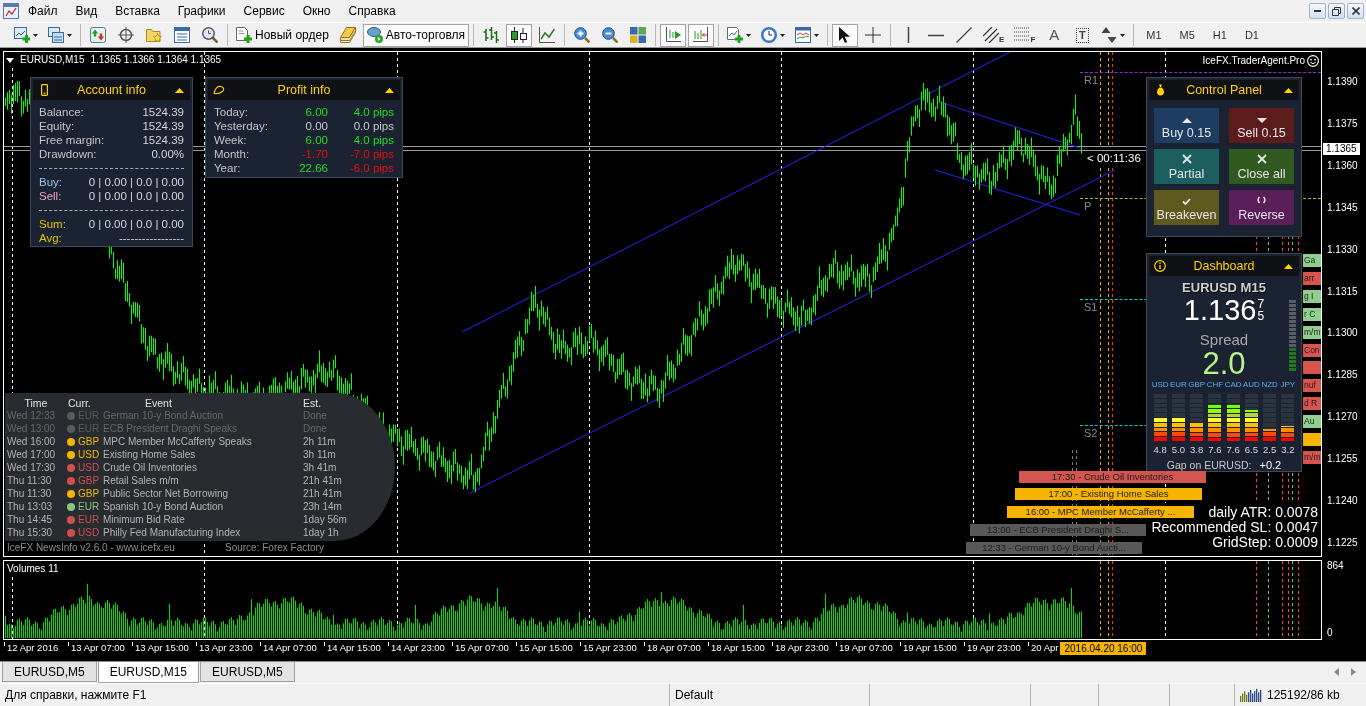  I want to click on time-label: 13 Apr 23:00, so click(226, 648).